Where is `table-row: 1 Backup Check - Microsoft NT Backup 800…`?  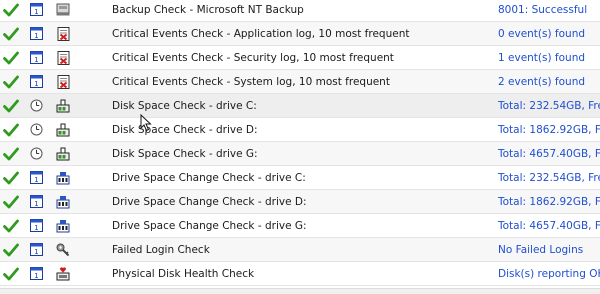
table-row: 1 Backup Check - Microsoft NT Backup 800… is located at coordinates (300, 11).